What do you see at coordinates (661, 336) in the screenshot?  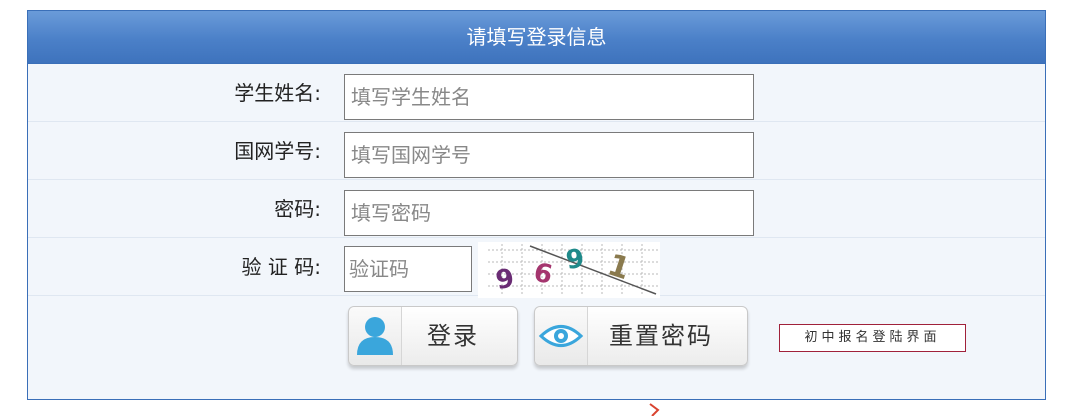 I see `reset-password-button-label: 重置密码` at bounding box center [661, 336].